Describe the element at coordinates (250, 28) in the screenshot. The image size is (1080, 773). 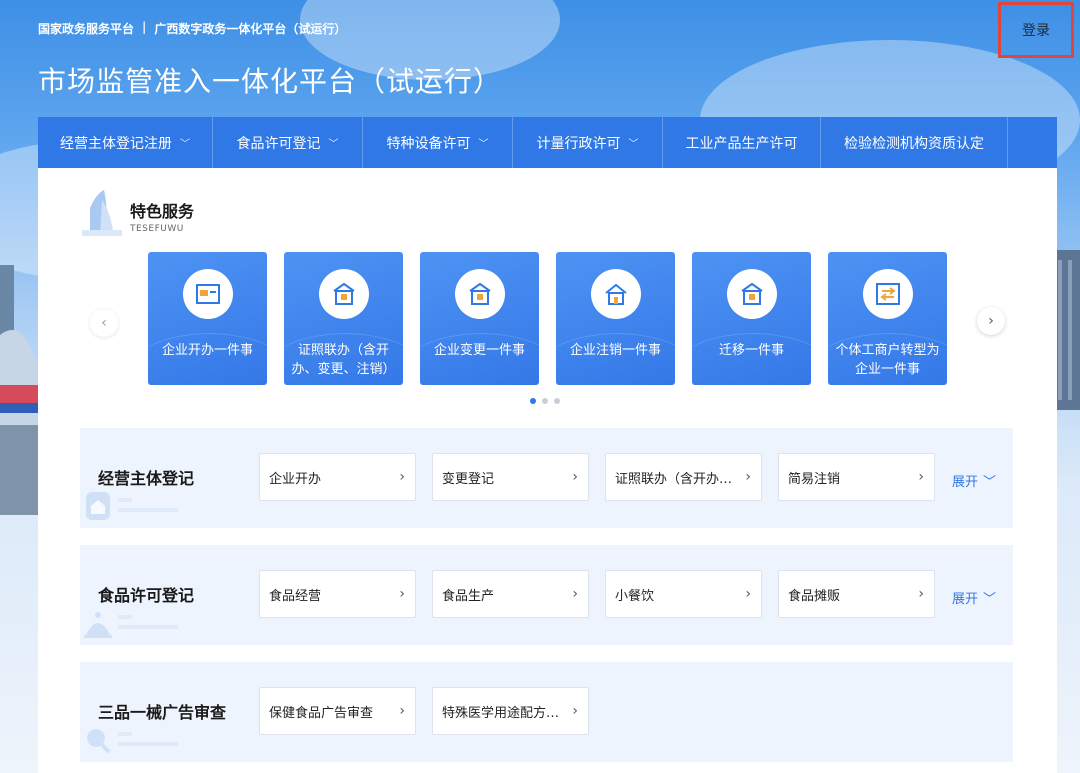
I see `guangxi-platform-link: 广西数字政务一体化平台（试运行）` at that location.